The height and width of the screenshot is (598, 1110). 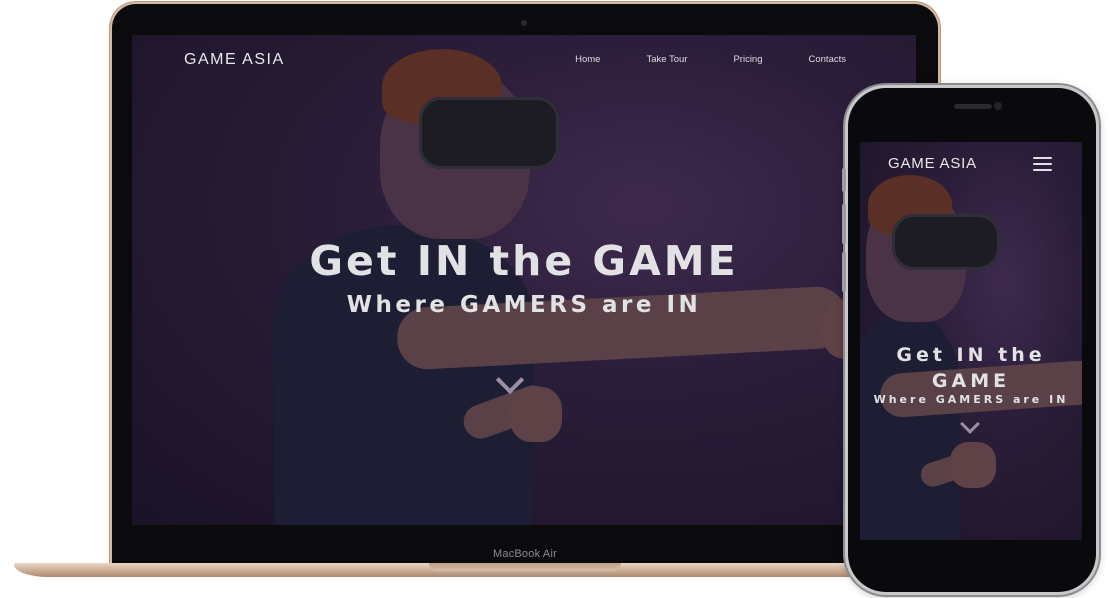 I want to click on nav-pricing-link: Pricing, so click(x=747, y=59).